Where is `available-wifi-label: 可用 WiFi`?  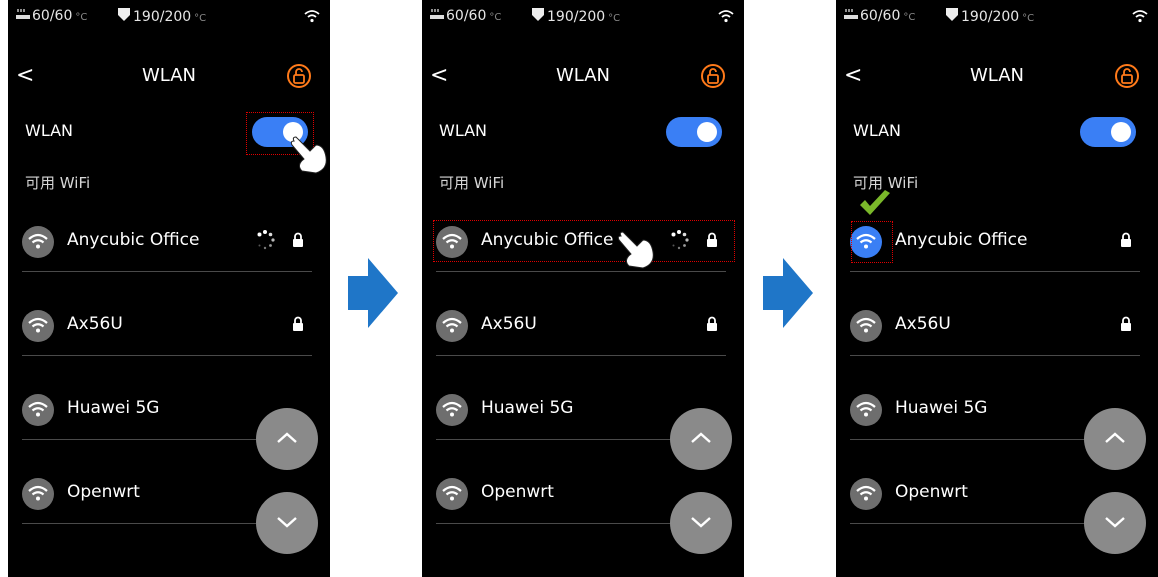 available-wifi-label: 可用 WiFi is located at coordinates (472, 183).